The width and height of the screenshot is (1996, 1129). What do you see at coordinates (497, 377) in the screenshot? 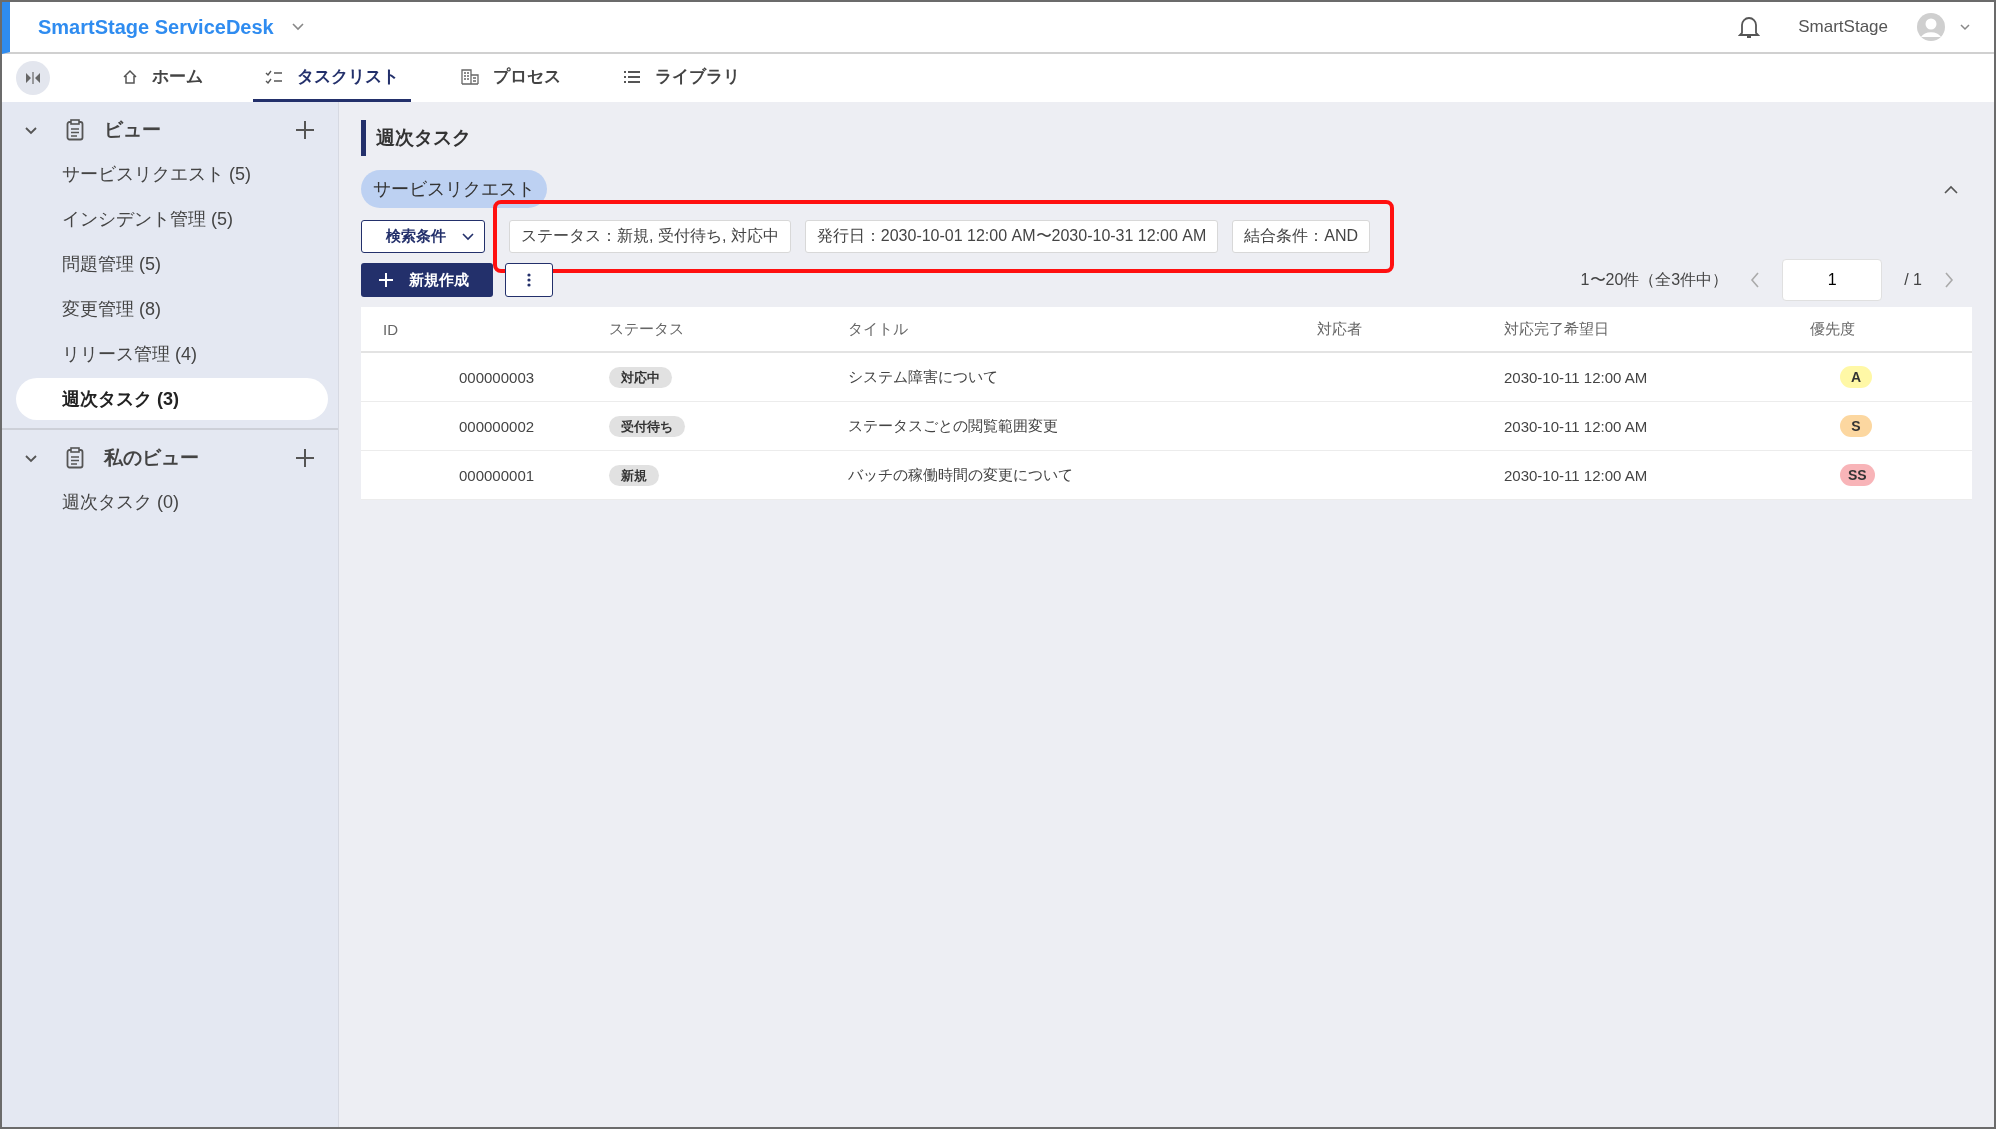
I see `id-cell-text: 000000003` at bounding box center [497, 377].